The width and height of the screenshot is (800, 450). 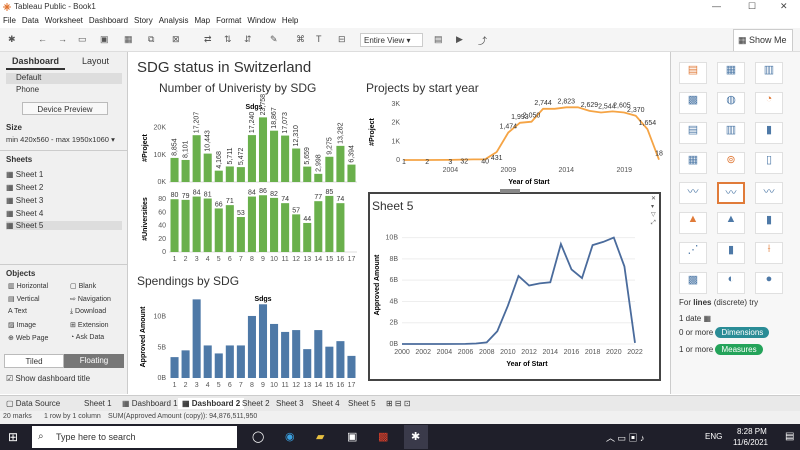 What do you see at coordinates (693, 103) in the screenshot?
I see `symbol-map-icon: ▩` at bounding box center [693, 103].